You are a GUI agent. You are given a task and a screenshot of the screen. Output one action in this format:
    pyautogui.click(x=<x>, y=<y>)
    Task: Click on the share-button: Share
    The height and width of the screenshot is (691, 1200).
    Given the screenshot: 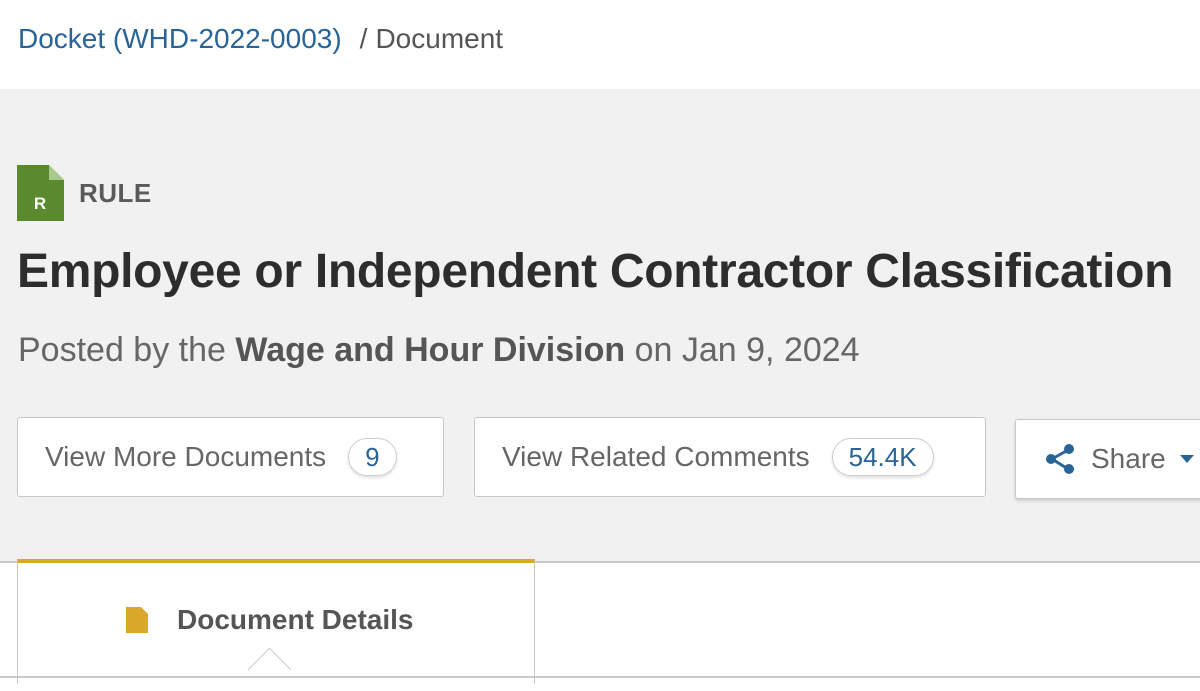 What is the action you would take?
    pyautogui.click(x=1107, y=459)
    